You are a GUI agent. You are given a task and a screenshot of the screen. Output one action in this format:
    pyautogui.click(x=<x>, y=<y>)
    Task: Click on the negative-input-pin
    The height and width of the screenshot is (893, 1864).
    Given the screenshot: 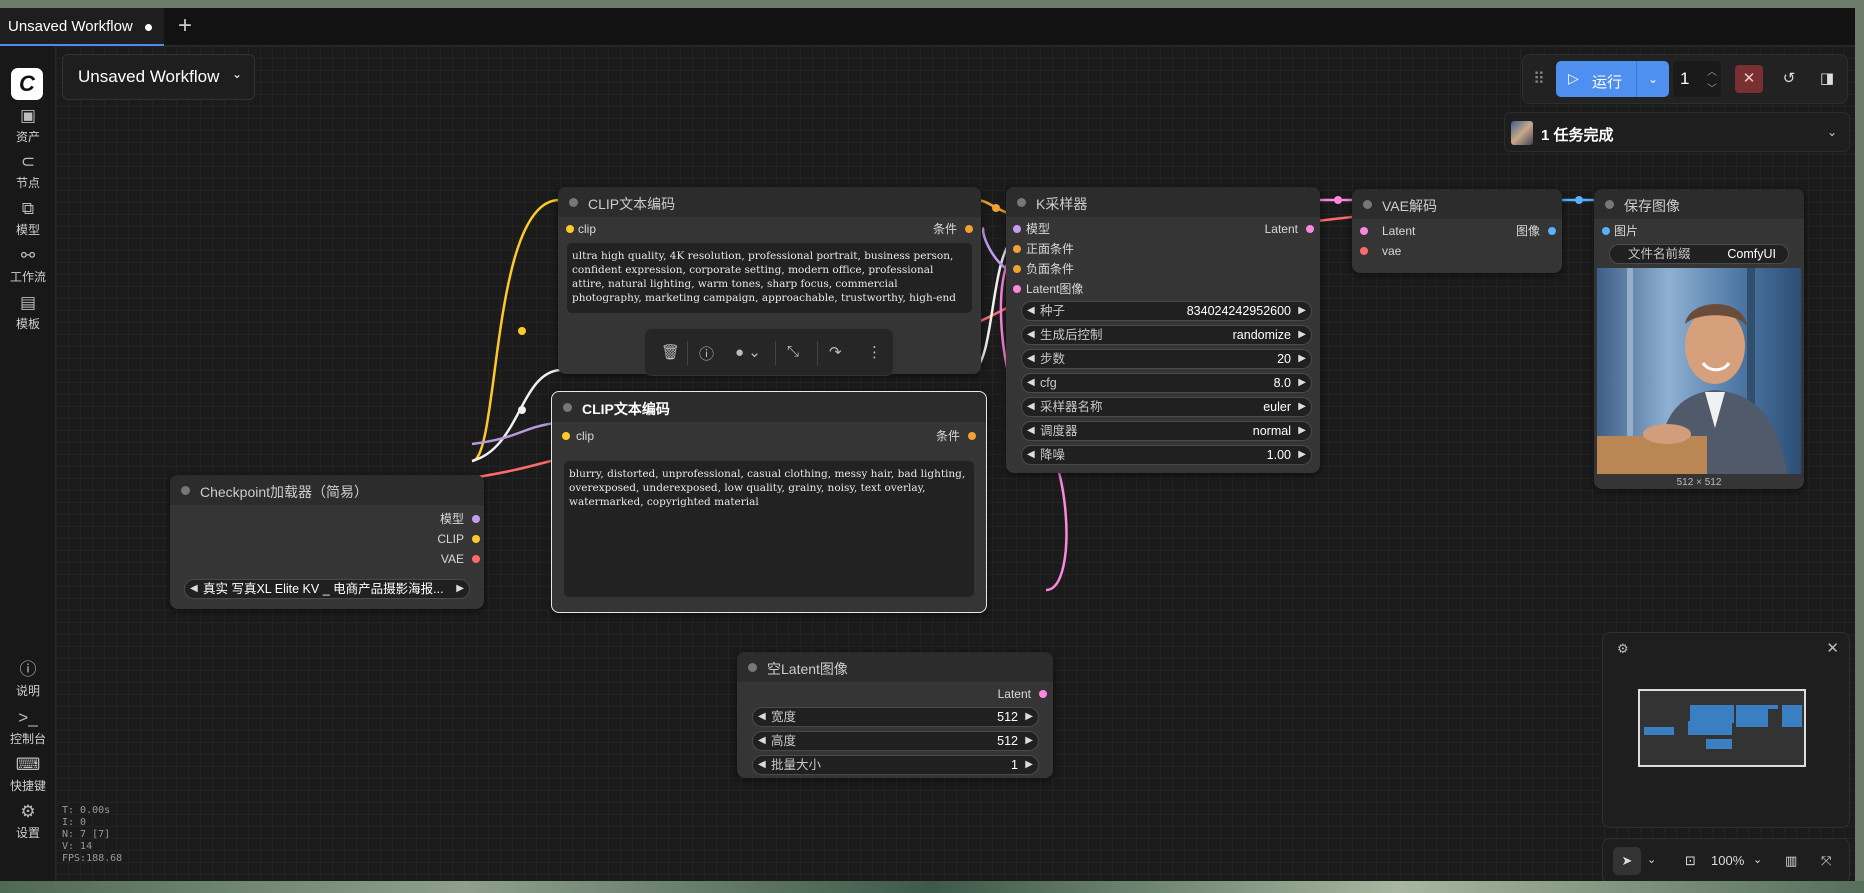 What is the action you would take?
    pyautogui.click(x=1017, y=269)
    